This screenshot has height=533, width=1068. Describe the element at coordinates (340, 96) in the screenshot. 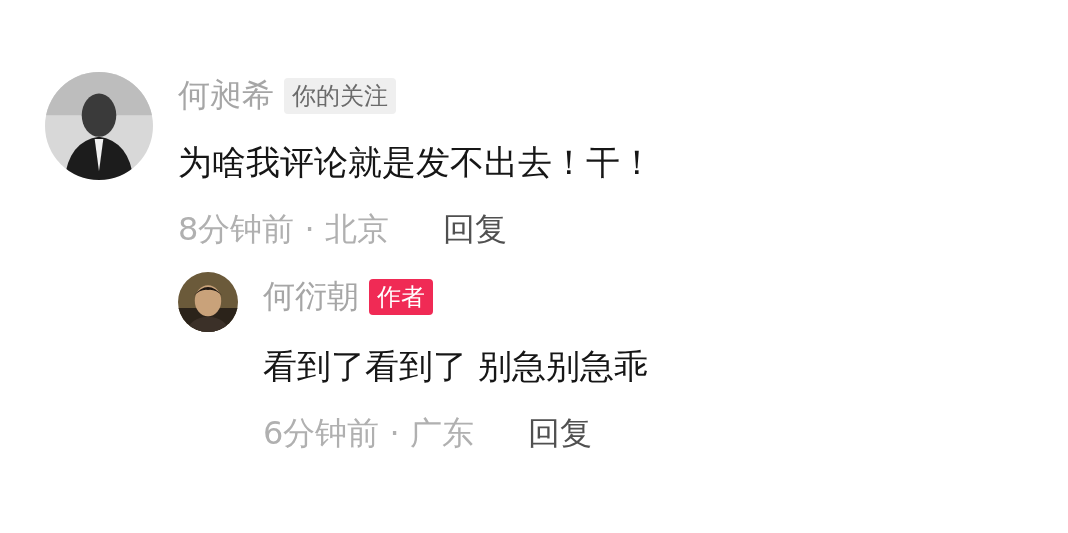

I see `user-tag: 你的关注` at that location.